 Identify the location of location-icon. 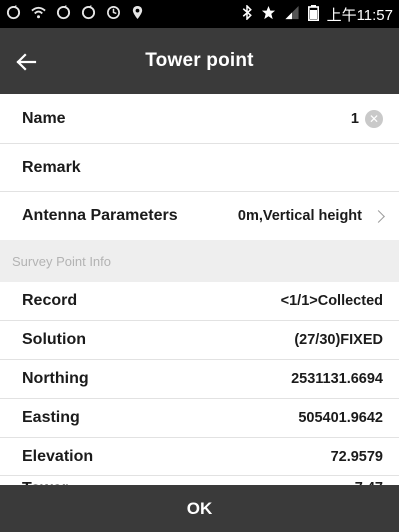
(137, 14).